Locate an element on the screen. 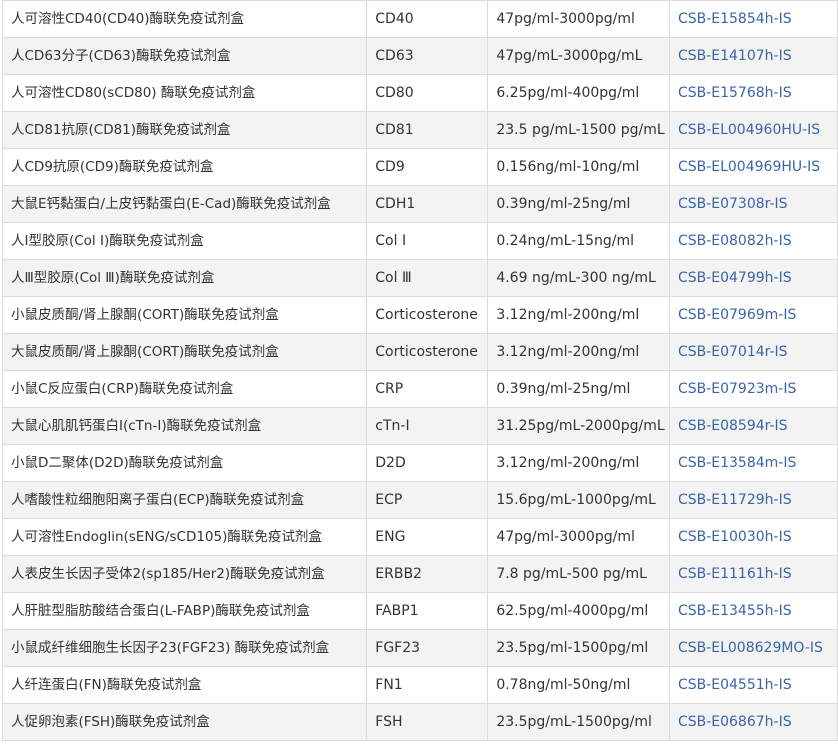  detection-range-cell: 23.5 pg/mL-1500 pg/mL is located at coordinates (578, 130).